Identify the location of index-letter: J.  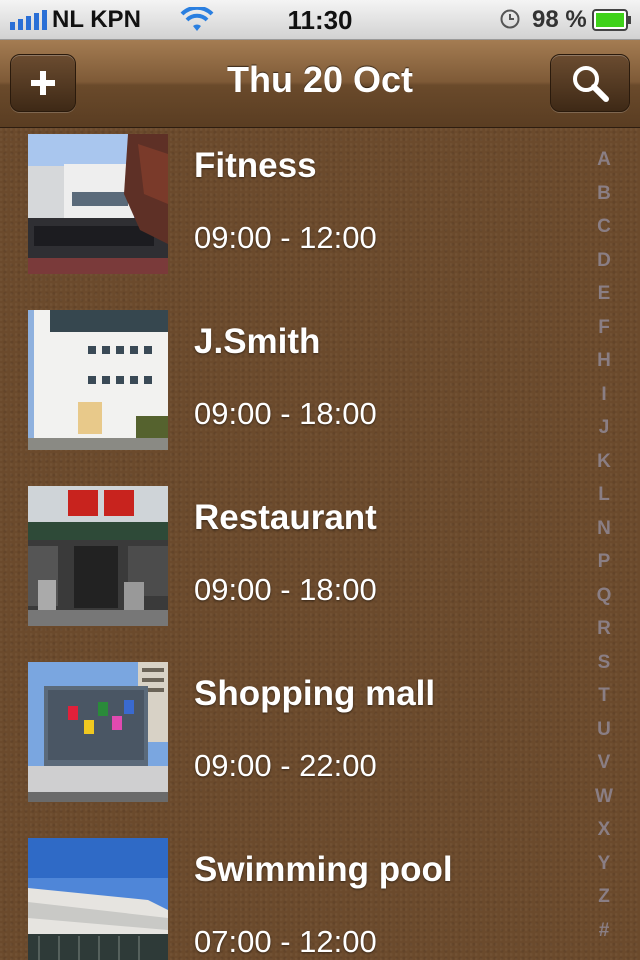
(604, 427).